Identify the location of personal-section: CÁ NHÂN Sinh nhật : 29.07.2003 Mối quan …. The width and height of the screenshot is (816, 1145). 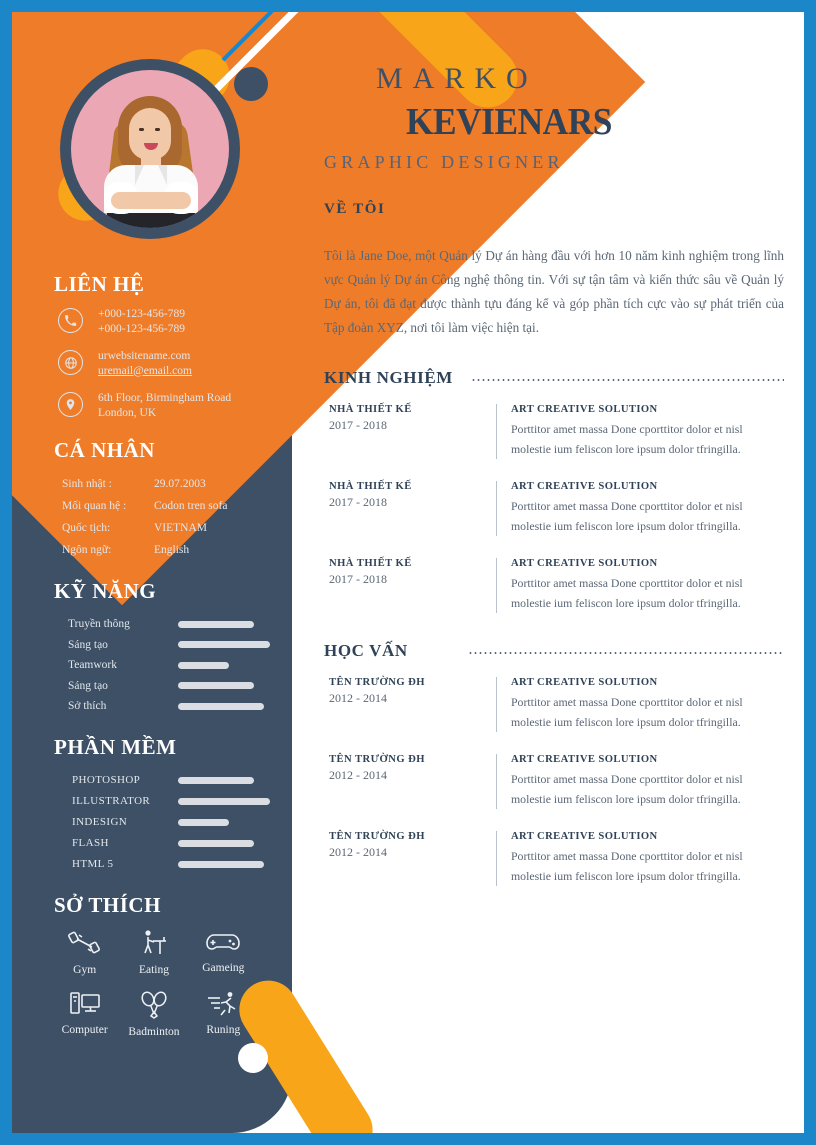
(152, 499).